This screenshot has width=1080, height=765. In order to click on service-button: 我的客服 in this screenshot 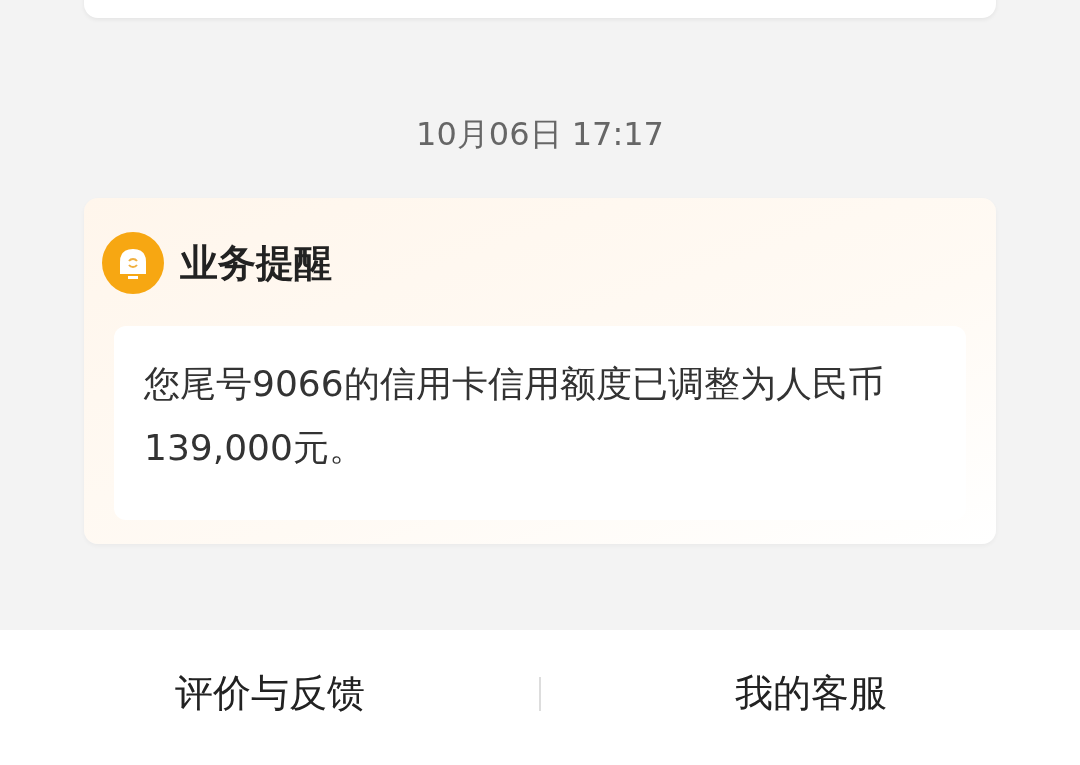, I will do `click(810, 693)`.